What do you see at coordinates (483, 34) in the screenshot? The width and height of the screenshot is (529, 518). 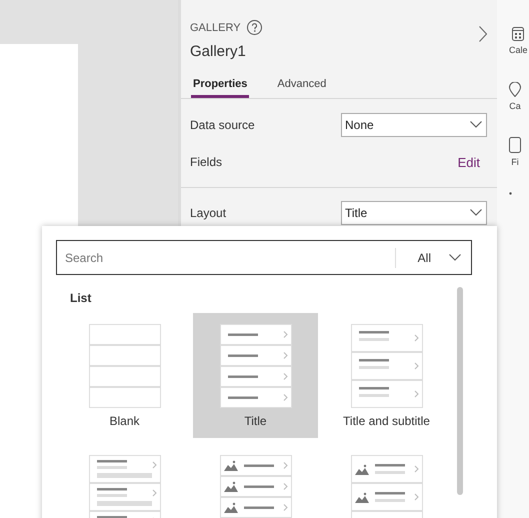 I see `chevron-right-icon` at bounding box center [483, 34].